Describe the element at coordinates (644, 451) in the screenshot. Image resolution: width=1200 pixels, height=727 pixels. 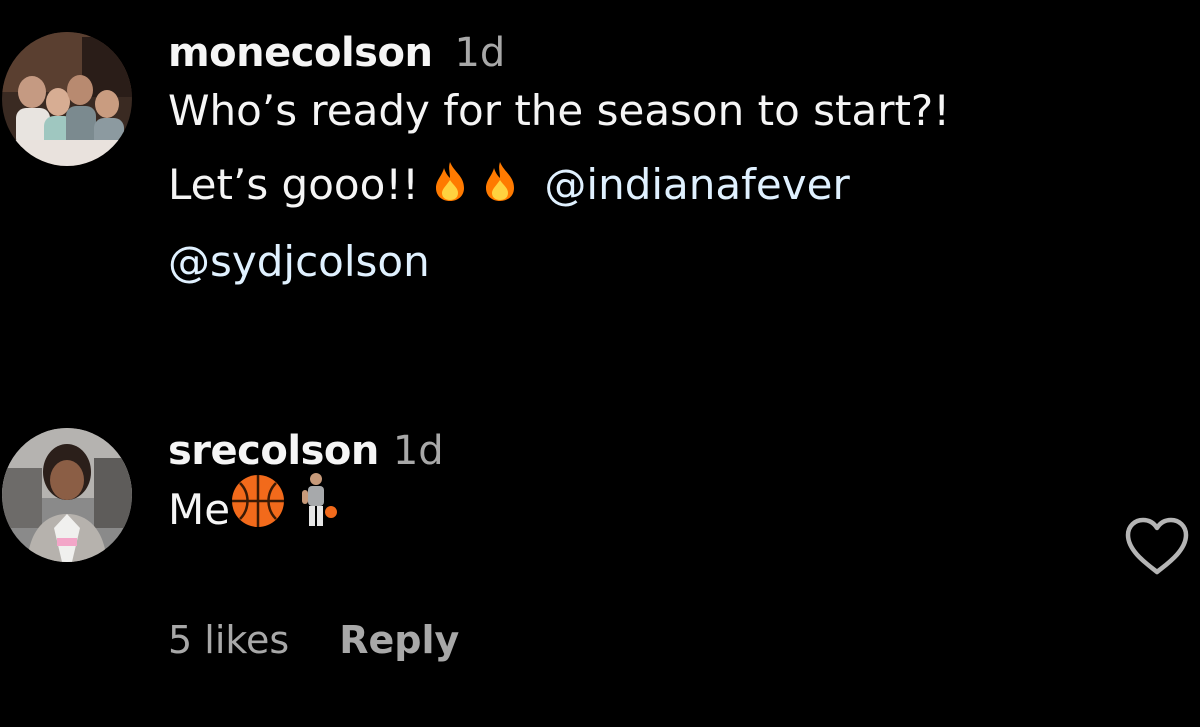
I see `comment-header: srecolson 1d` at that location.